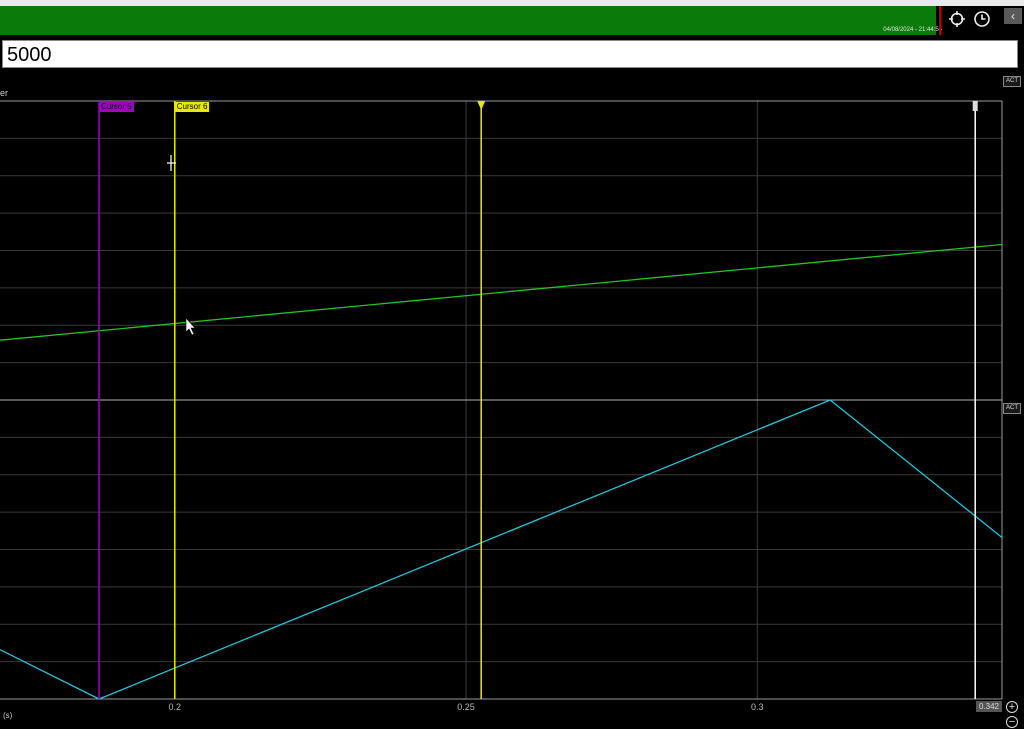  Describe the element at coordinates (8, 715) in the screenshot. I see `x-axis-unit: (s)` at that location.